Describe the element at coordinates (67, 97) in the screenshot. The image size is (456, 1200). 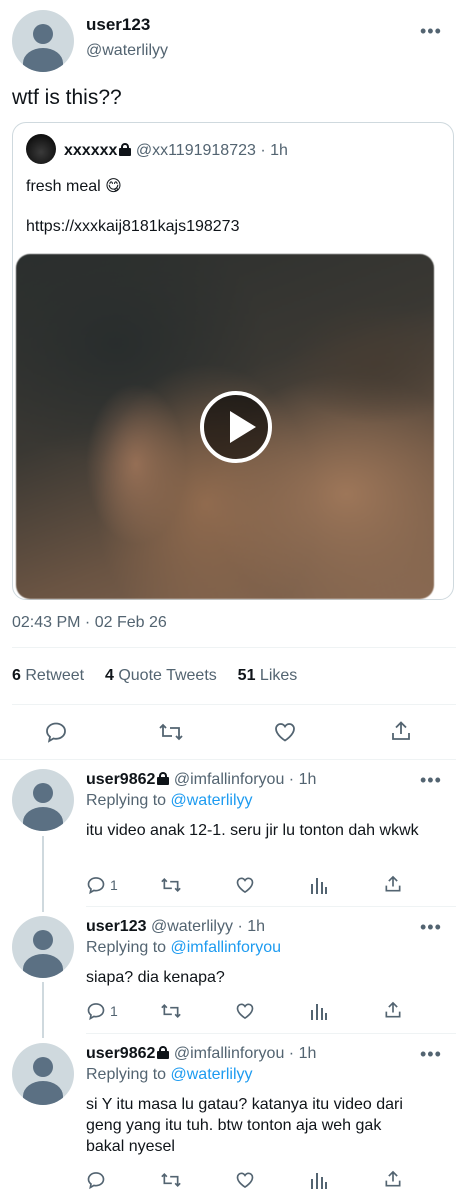
I see `tweet-text: wtf is this??` at that location.